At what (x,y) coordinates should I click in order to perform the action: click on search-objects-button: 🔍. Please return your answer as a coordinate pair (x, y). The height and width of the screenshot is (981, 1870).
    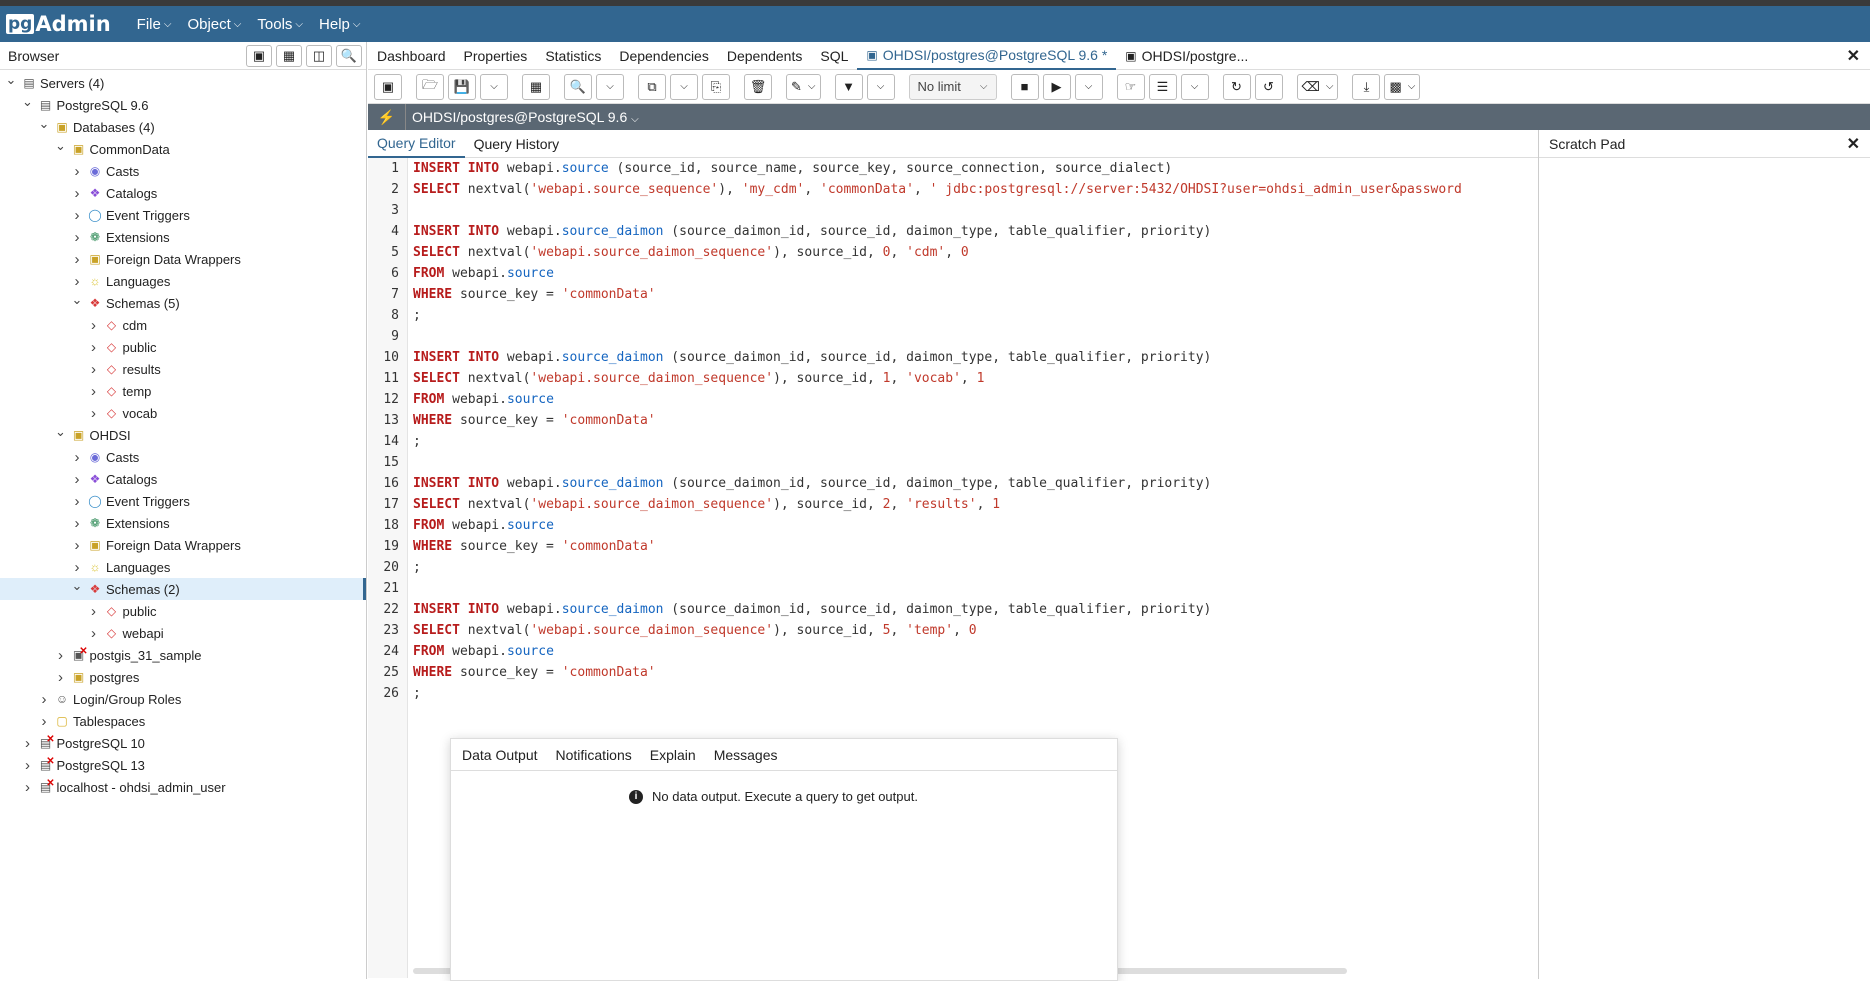
    Looking at the image, I should click on (349, 56).